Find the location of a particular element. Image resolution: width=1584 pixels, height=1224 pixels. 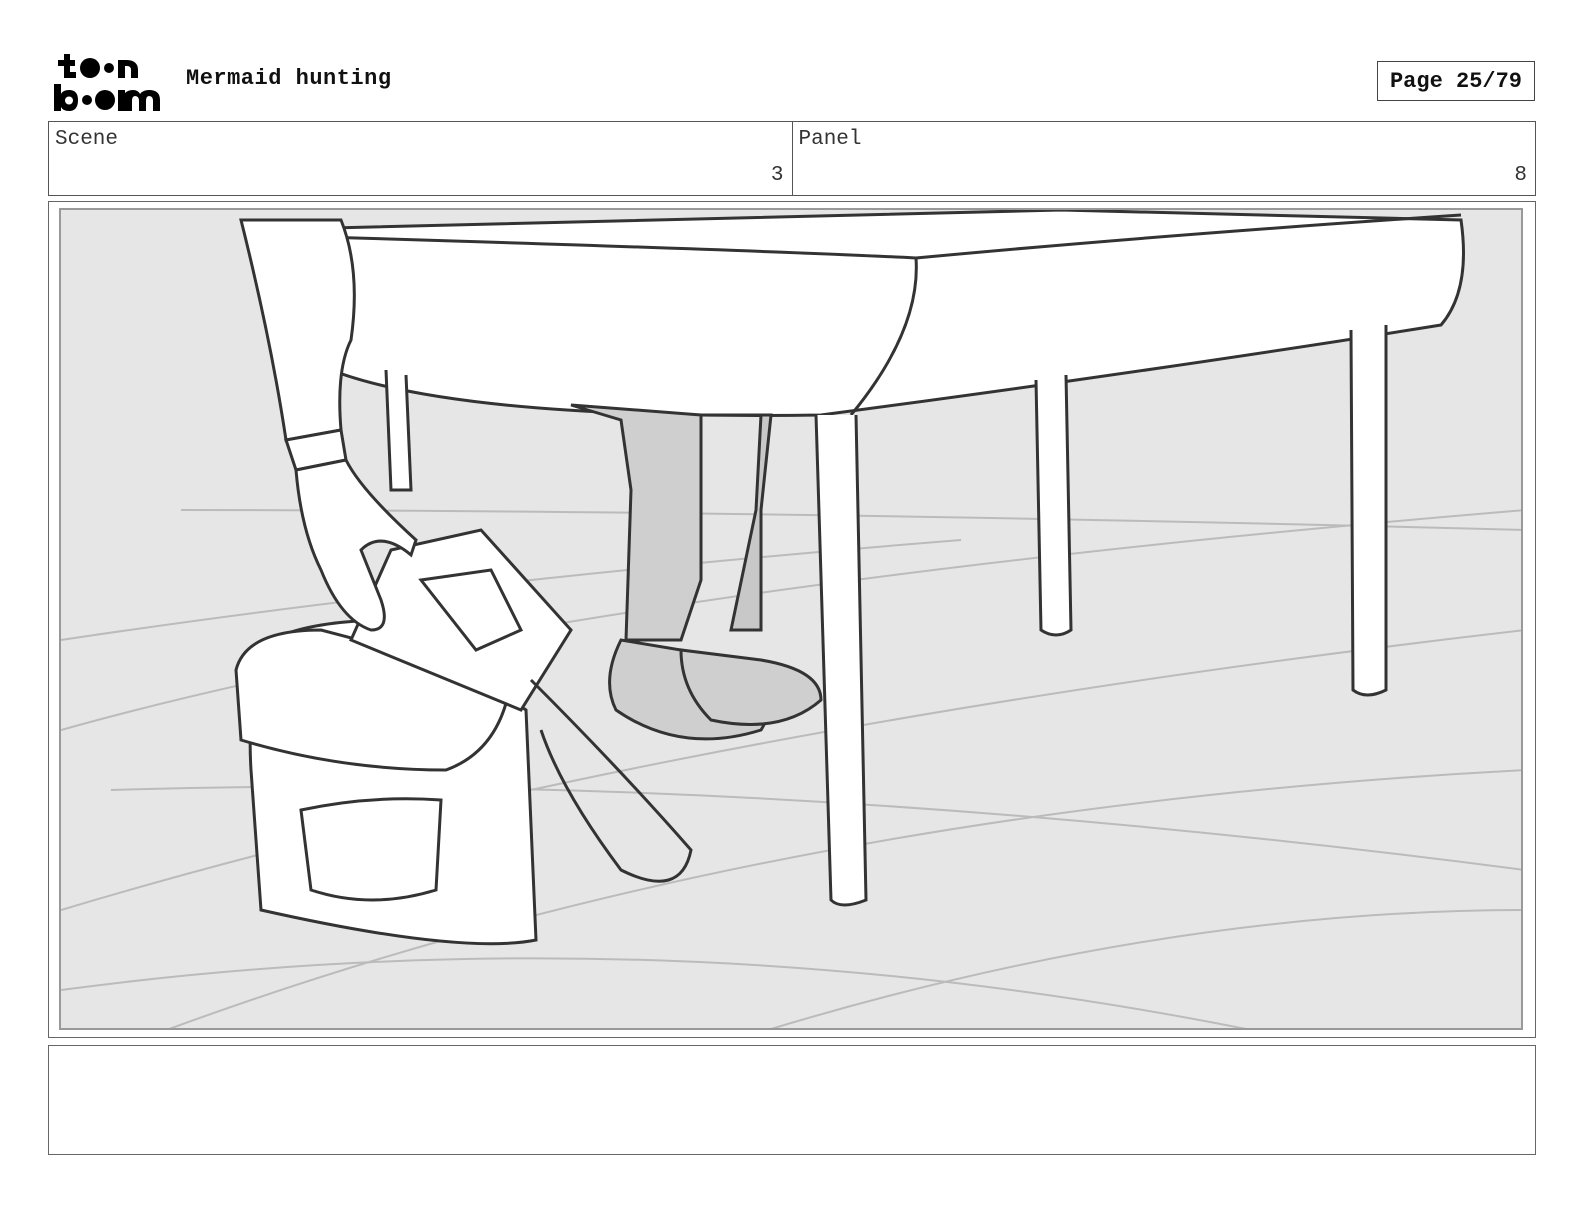

panel-cell: Panel 8 is located at coordinates (1163, 158).